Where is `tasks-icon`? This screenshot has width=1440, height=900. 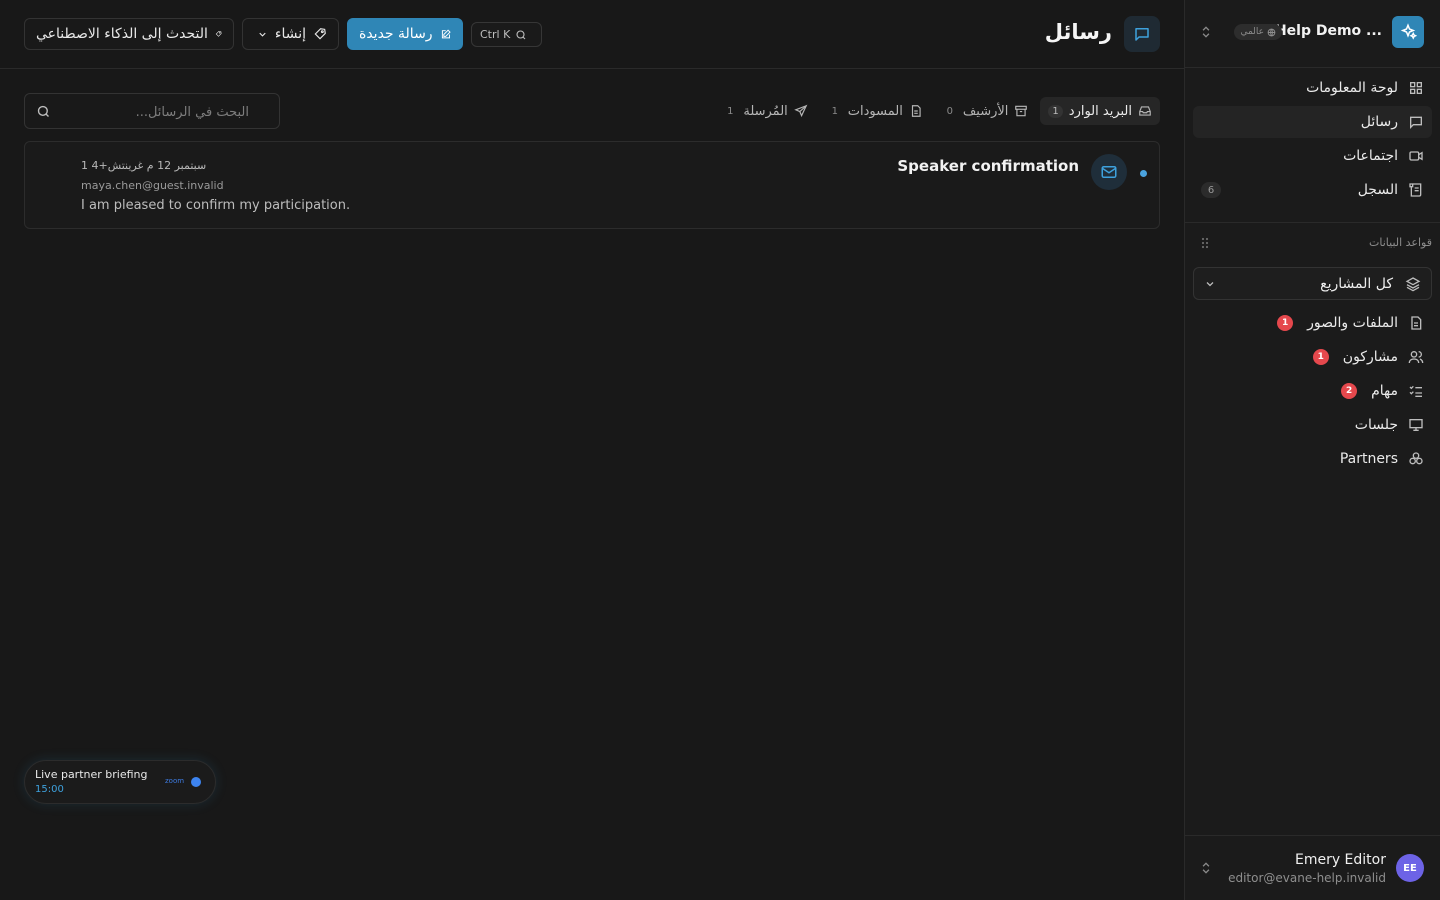
tasks-icon is located at coordinates (1415, 391).